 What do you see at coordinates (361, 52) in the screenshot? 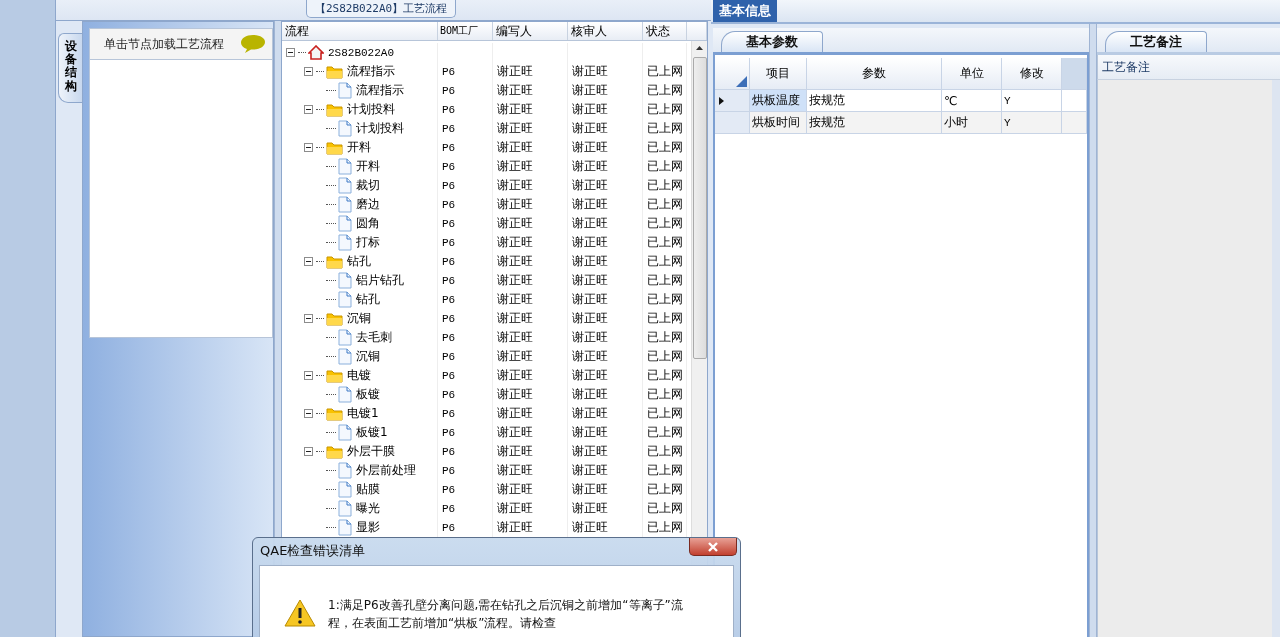
I see `tree-node-label: 2S82B022A0` at bounding box center [361, 52].